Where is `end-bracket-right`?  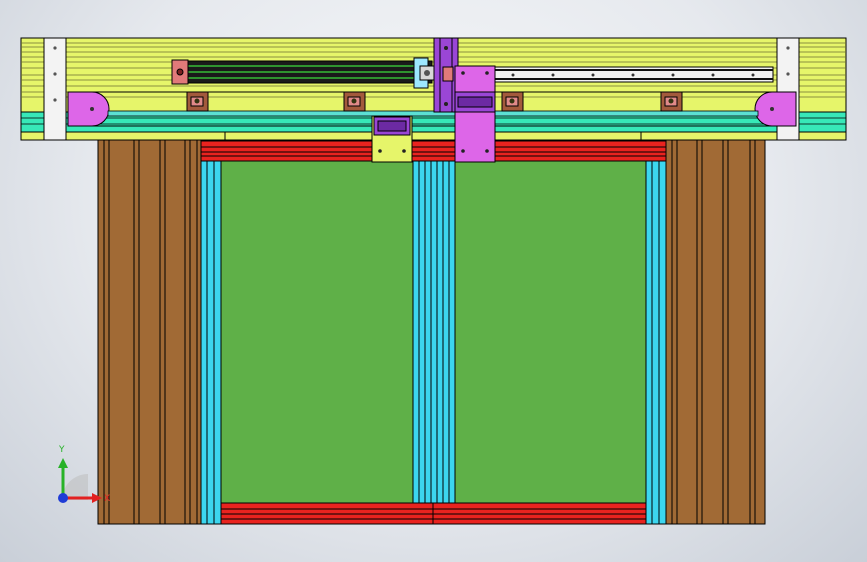
end-bracket-right is located at coordinates (775, 109).